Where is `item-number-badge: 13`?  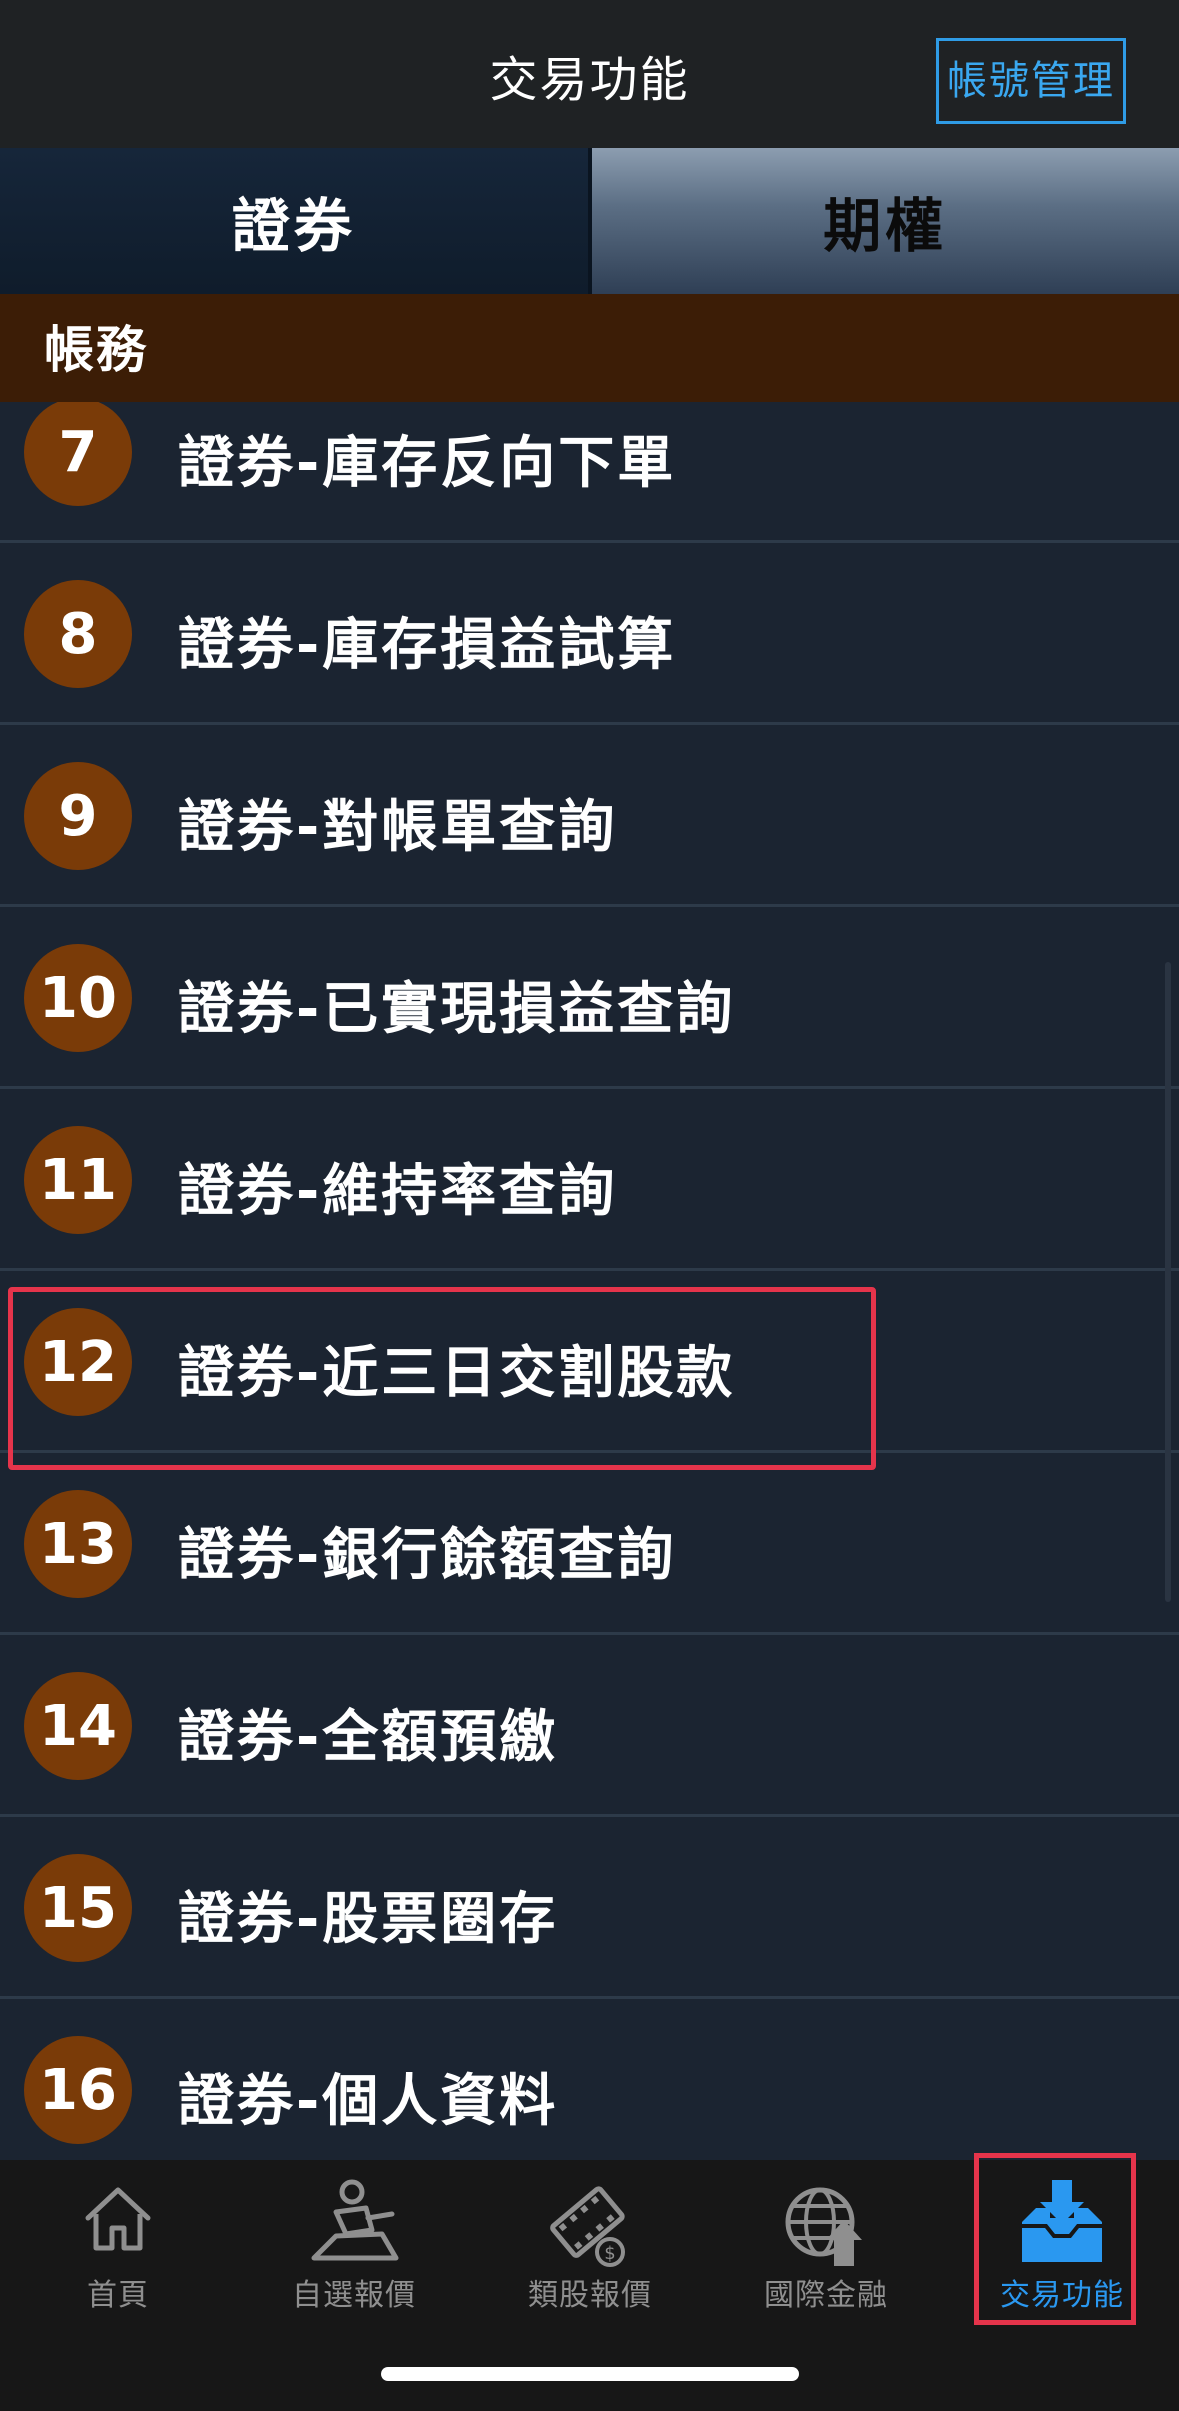 item-number-badge: 13 is located at coordinates (78, 1544).